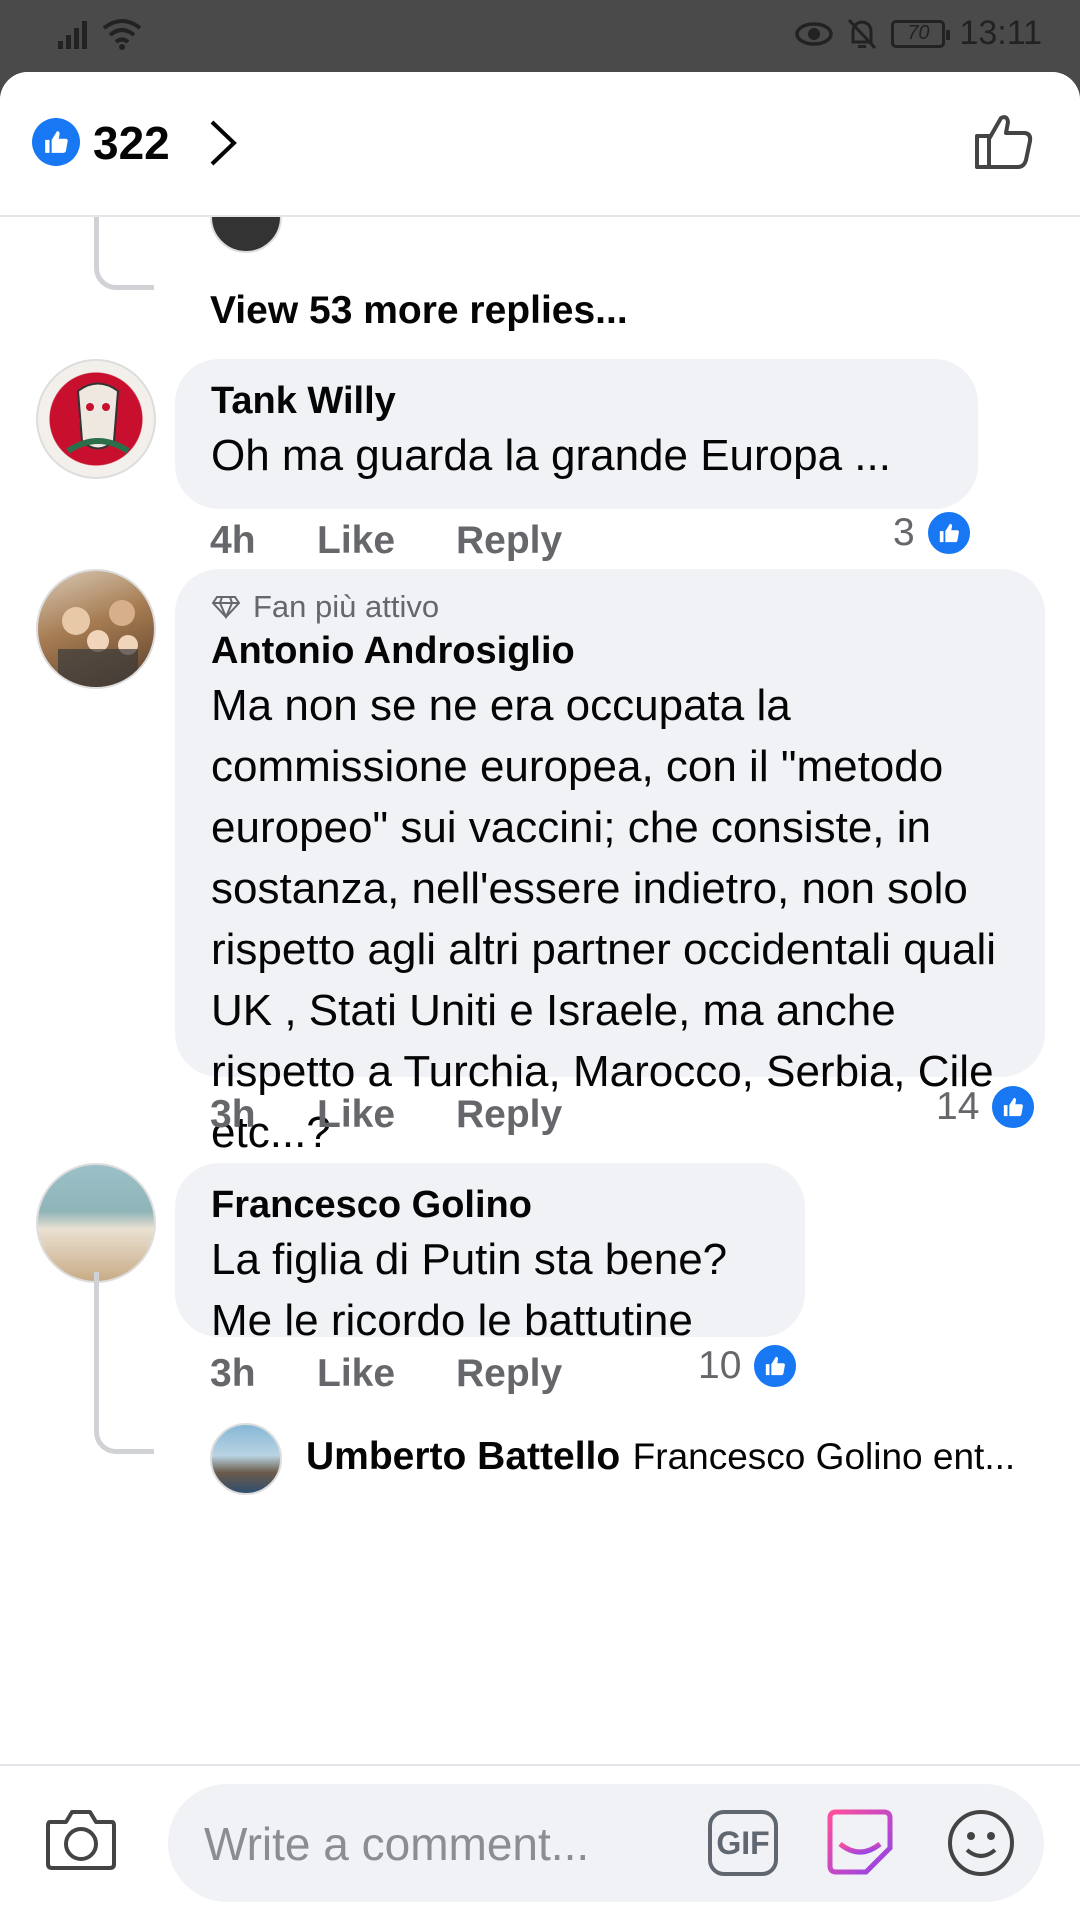 The image size is (1080, 1920). What do you see at coordinates (981, 1843) in the screenshot?
I see `emoji-icon` at bounding box center [981, 1843].